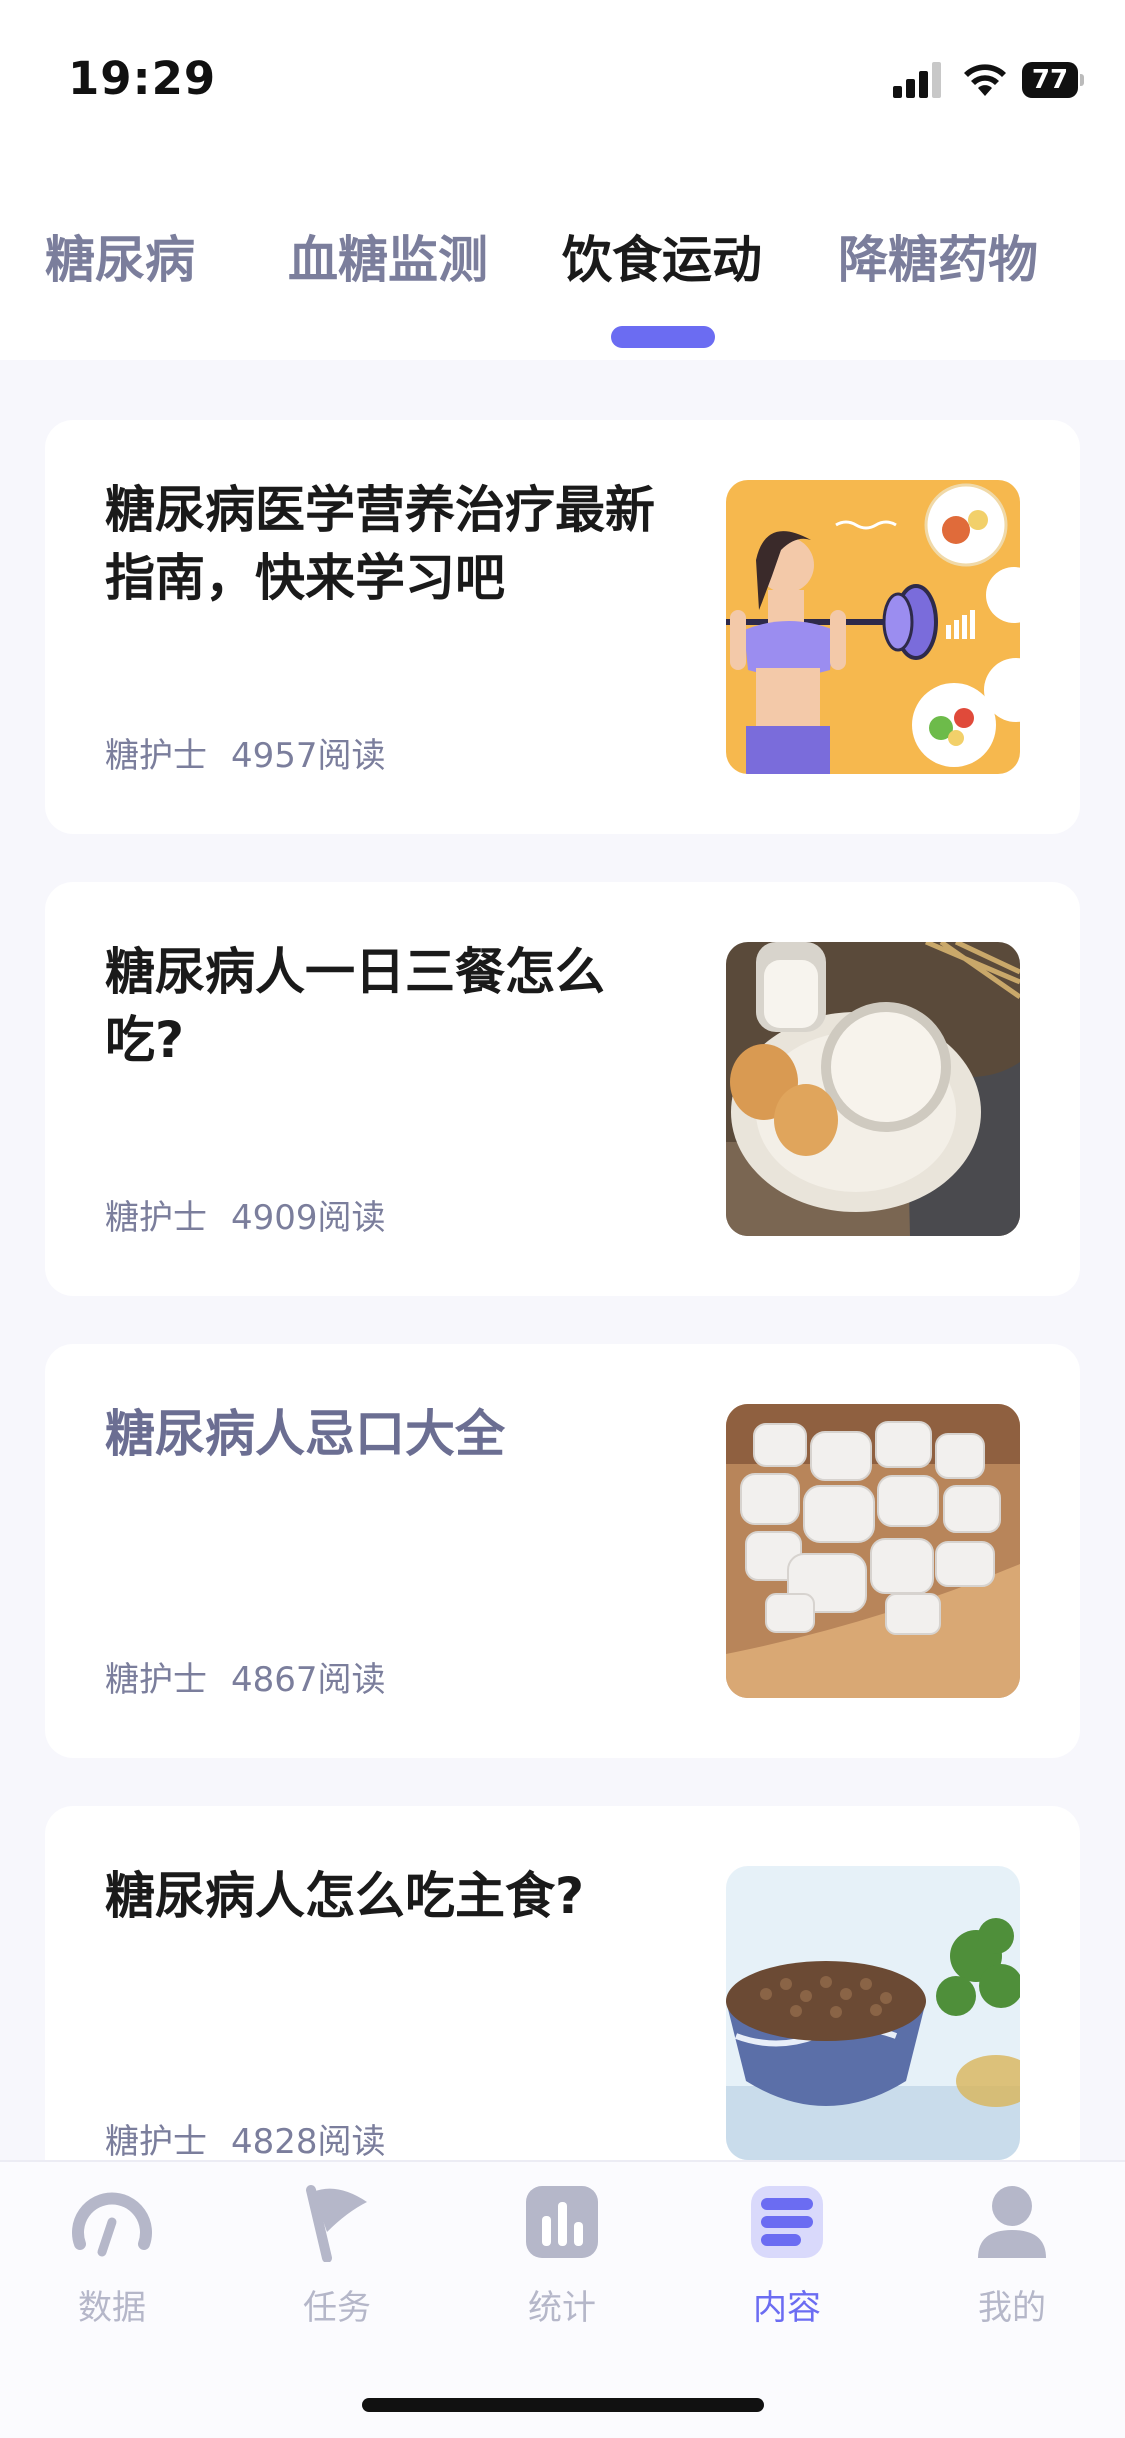  I want to click on article-meta: 糖护士 4957阅读, so click(245, 752).